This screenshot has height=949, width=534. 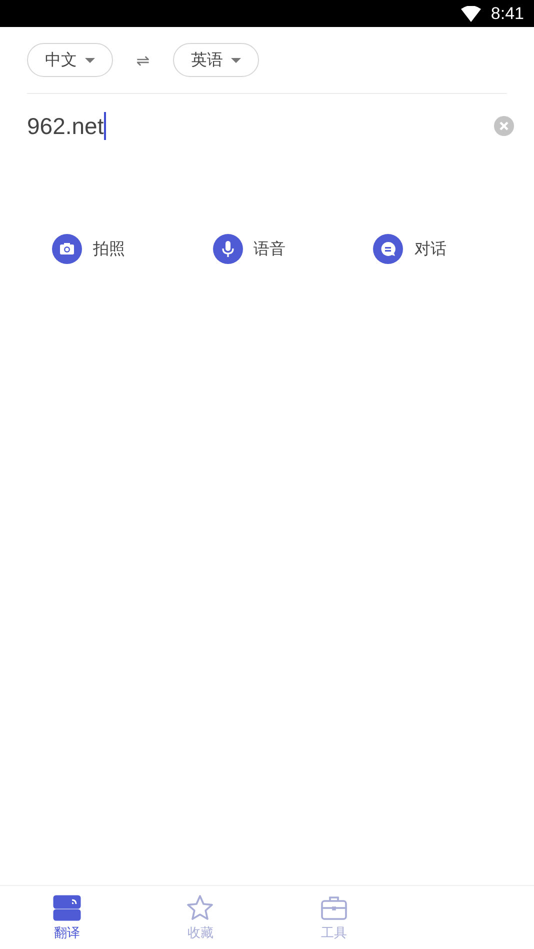 I want to click on source-language-dropdown: 中文, so click(x=70, y=60).